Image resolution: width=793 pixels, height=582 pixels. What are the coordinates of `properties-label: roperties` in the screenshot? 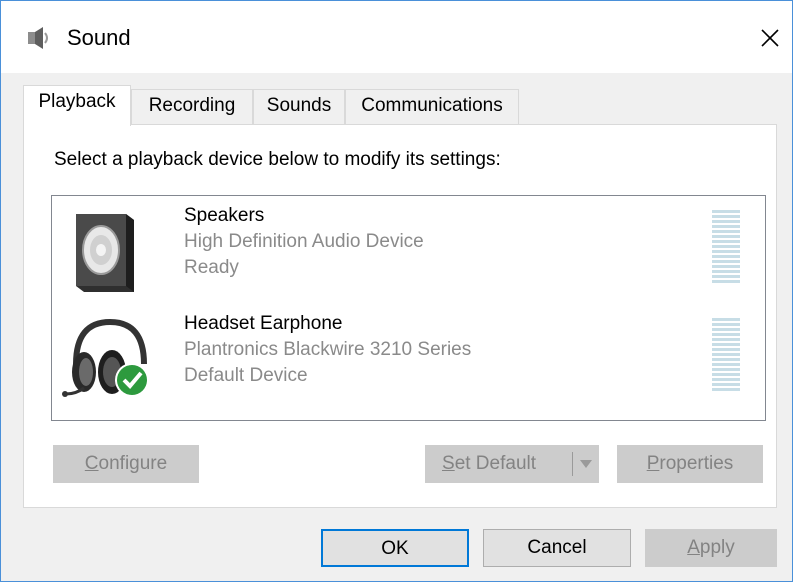 It's located at (696, 463).